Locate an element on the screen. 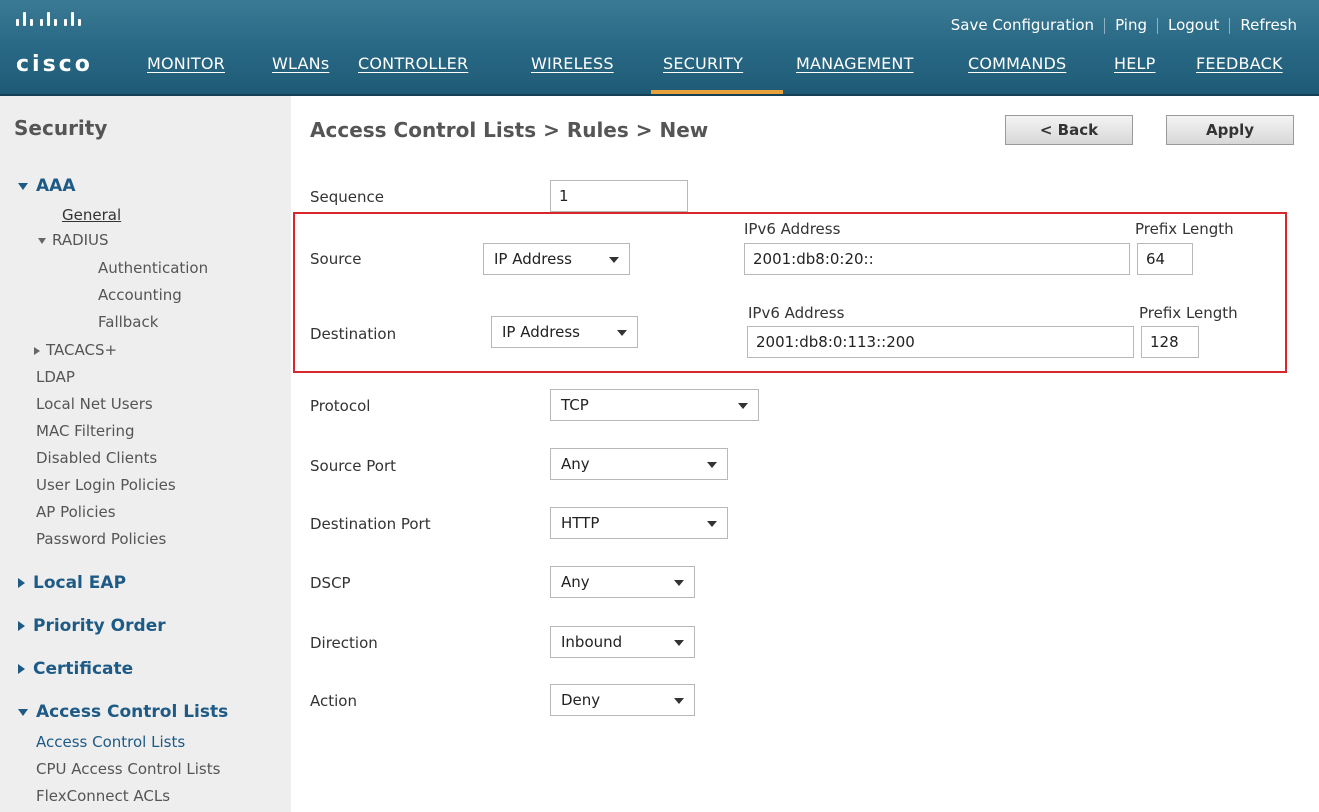 This screenshot has width=1319, height=812. source-port-value: Any is located at coordinates (575, 464).